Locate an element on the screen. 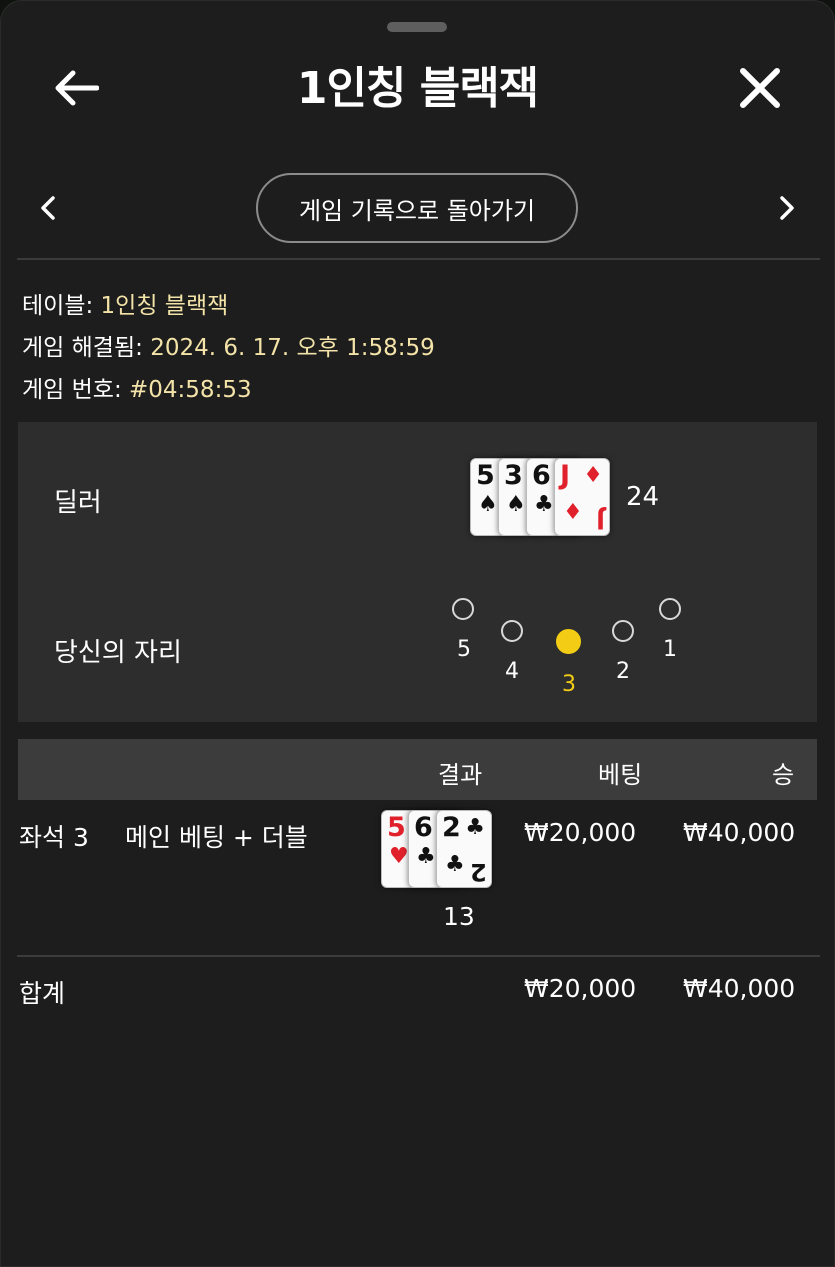 This screenshot has width=835, height=1267. bet-header: 베팅 is located at coordinates (620, 775).